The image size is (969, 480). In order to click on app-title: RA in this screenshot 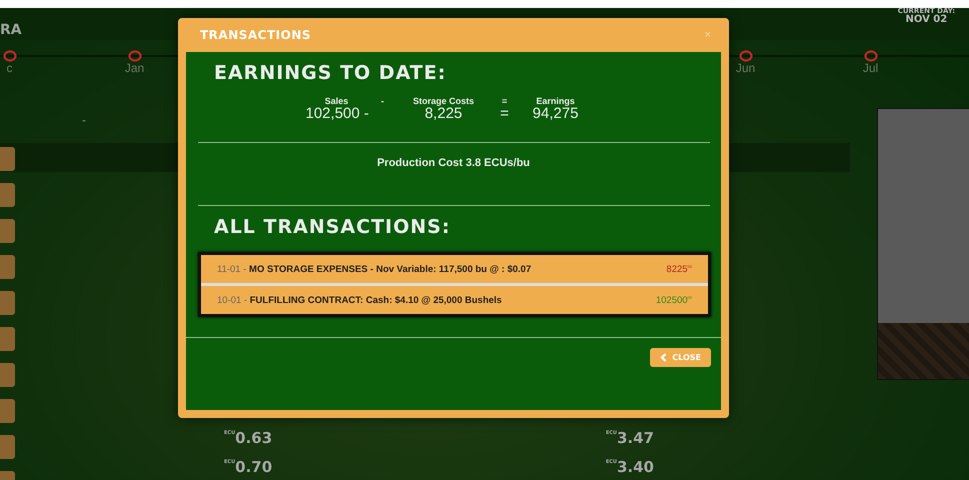, I will do `click(11, 30)`.